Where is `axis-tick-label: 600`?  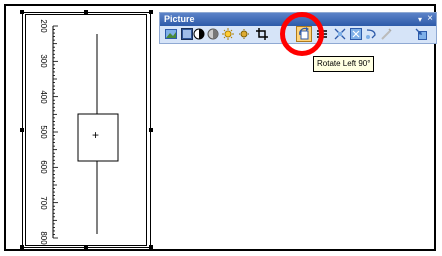 axis-tick-label: 600 is located at coordinates (43, 167).